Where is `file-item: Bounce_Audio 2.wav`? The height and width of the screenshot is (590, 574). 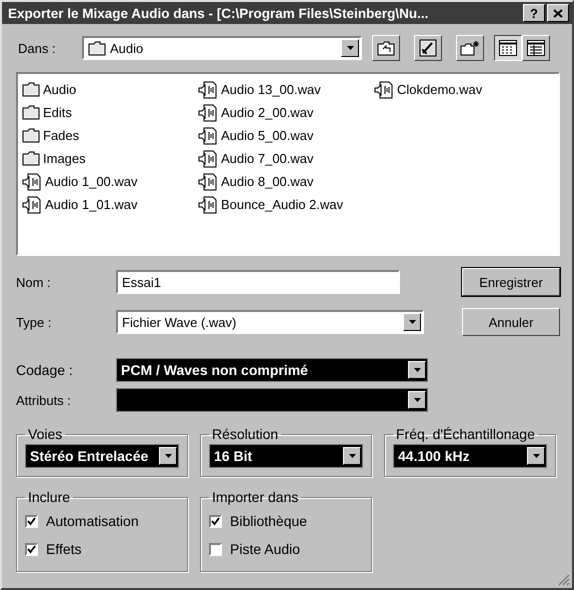 file-item: Bounce_Audio 2.wav is located at coordinates (286, 204).